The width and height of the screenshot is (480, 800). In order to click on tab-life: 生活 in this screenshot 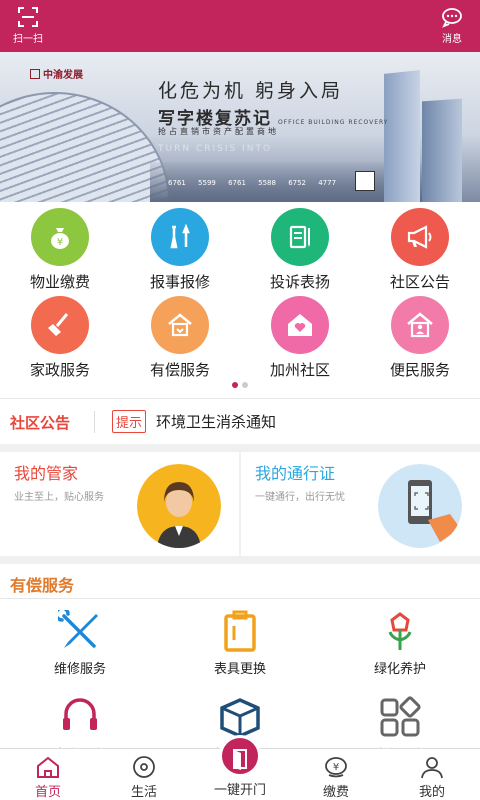, I will do `click(144, 774)`.